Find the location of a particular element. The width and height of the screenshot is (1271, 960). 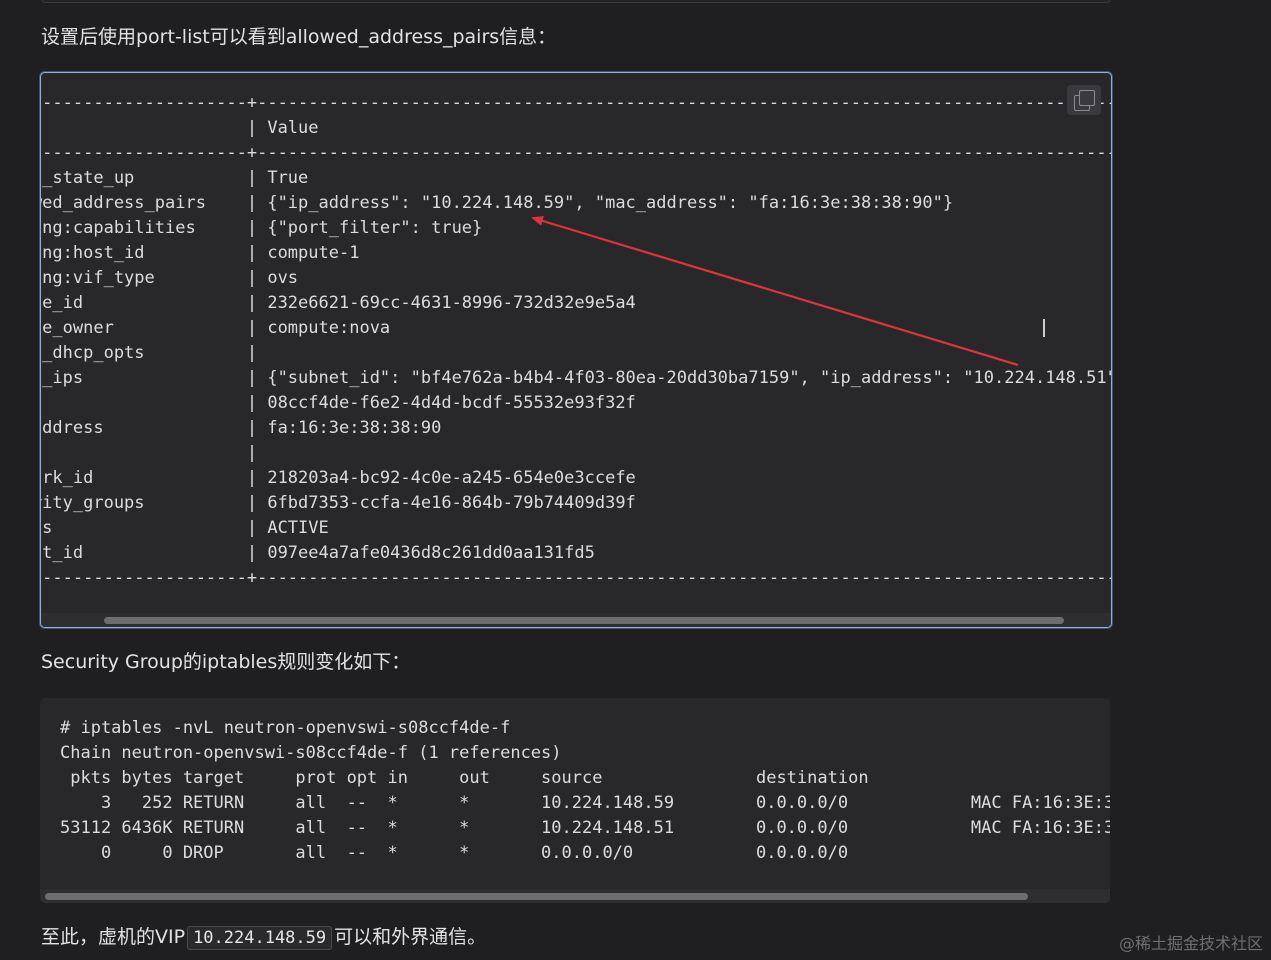

conclusion-text-after: 可以和外界通信。 is located at coordinates (410, 937).